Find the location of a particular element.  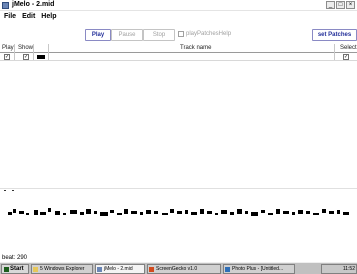

taskbar-item-label: 5 Windows Explorer is located at coordinates (62, 269).